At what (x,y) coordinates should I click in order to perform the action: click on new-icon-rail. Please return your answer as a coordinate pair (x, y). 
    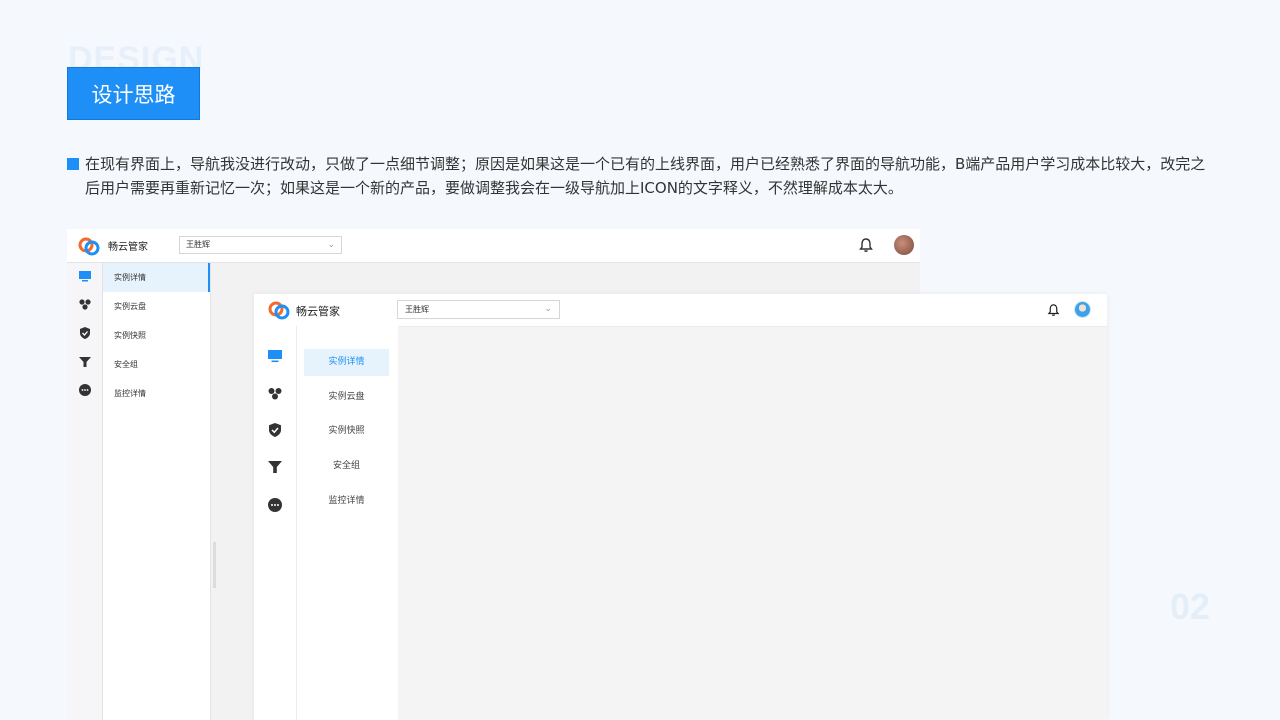
    Looking at the image, I should click on (275, 523).